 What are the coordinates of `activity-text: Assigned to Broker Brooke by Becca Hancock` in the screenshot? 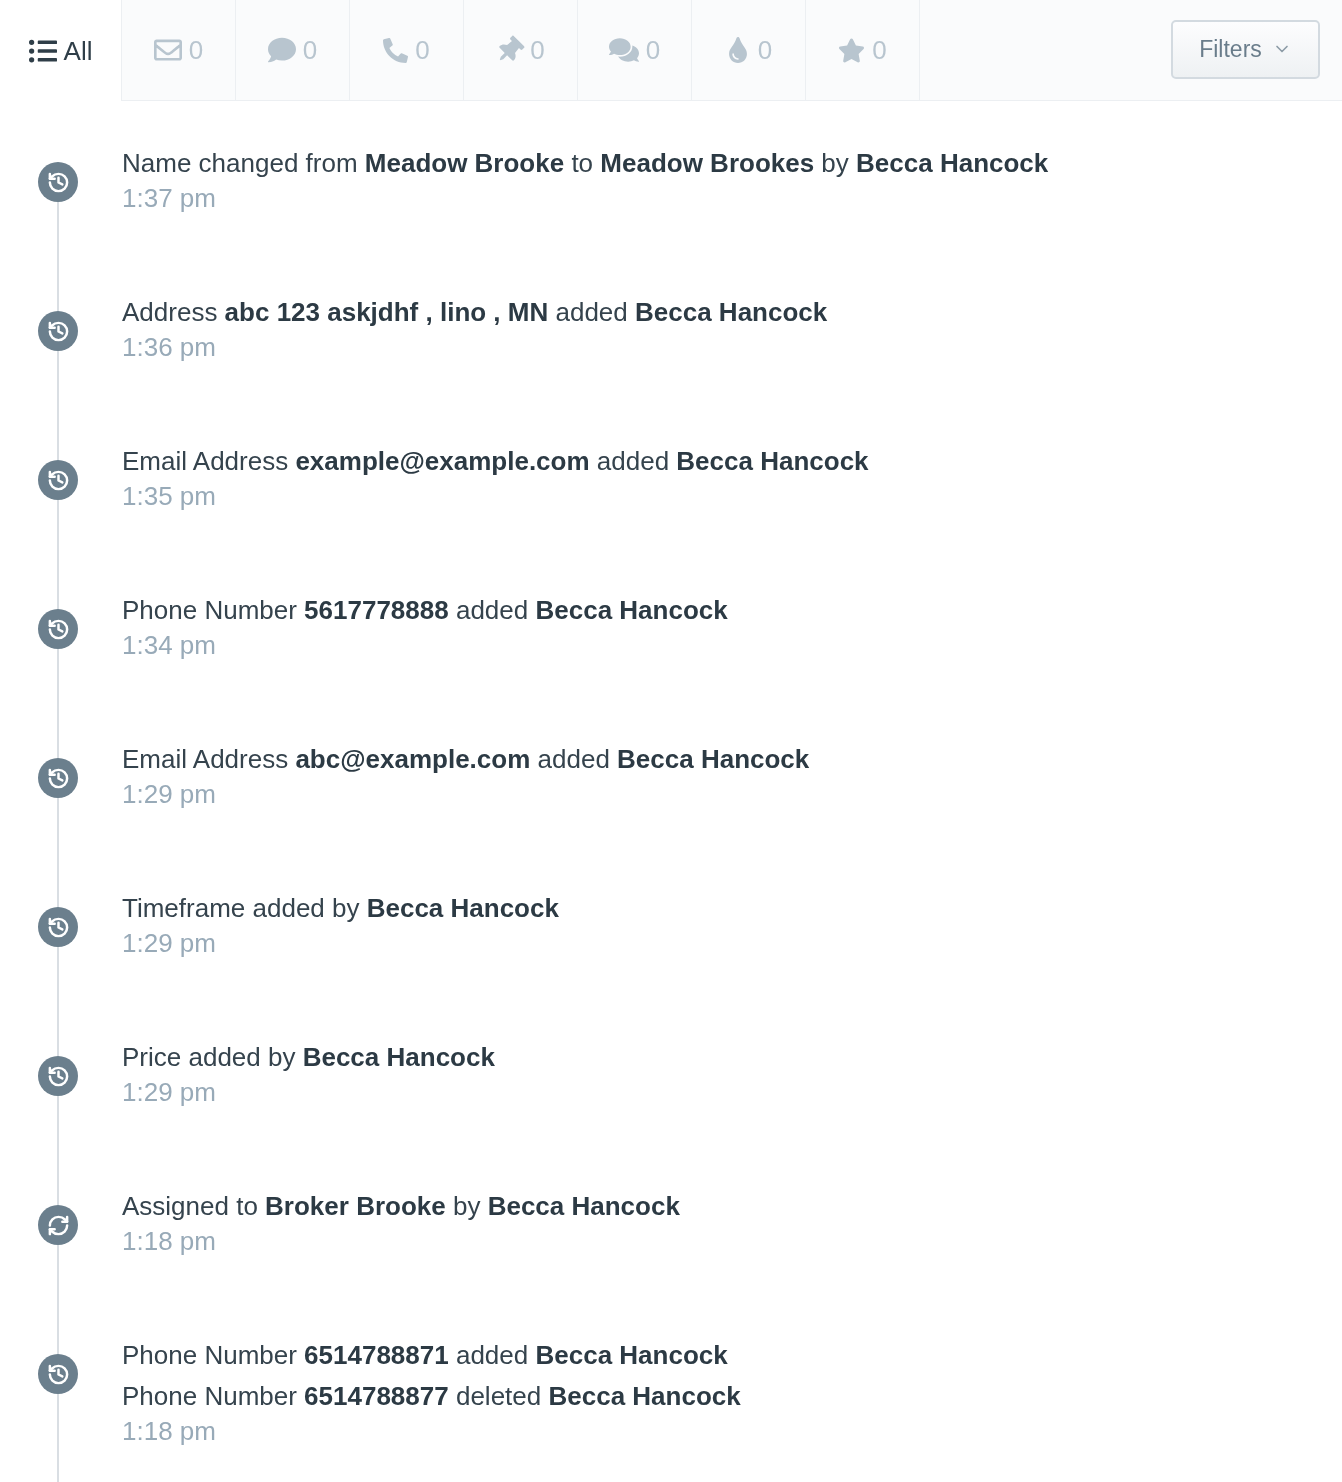 It's located at (401, 1206).